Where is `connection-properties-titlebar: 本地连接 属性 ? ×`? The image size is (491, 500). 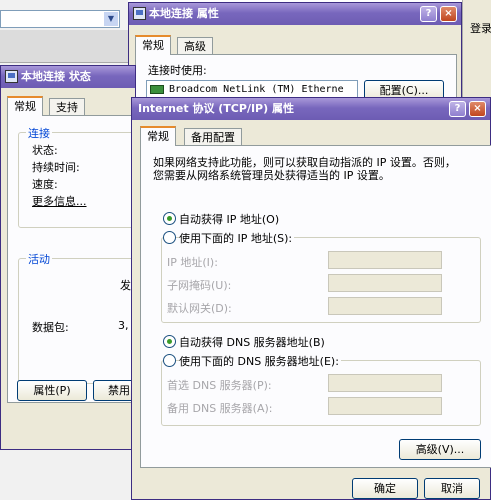 connection-properties-titlebar: 本地连接 属性 ? × is located at coordinates (295, 14).